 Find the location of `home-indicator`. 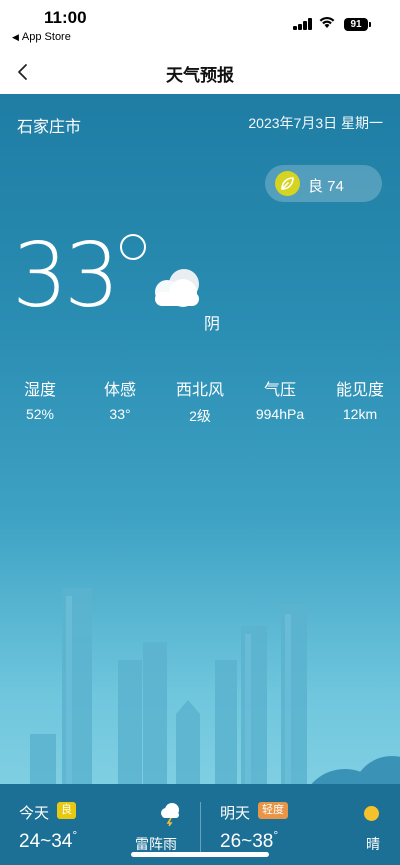

home-indicator is located at coordinates (200, 854).